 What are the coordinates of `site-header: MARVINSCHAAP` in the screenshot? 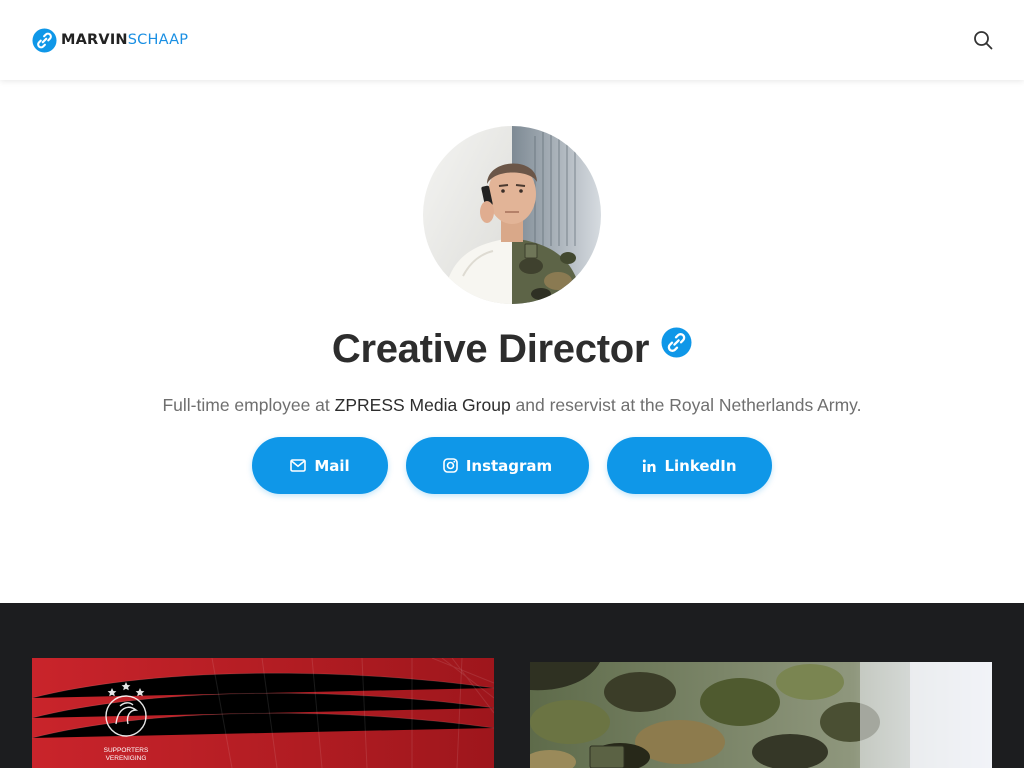 It's located at (512, 40).